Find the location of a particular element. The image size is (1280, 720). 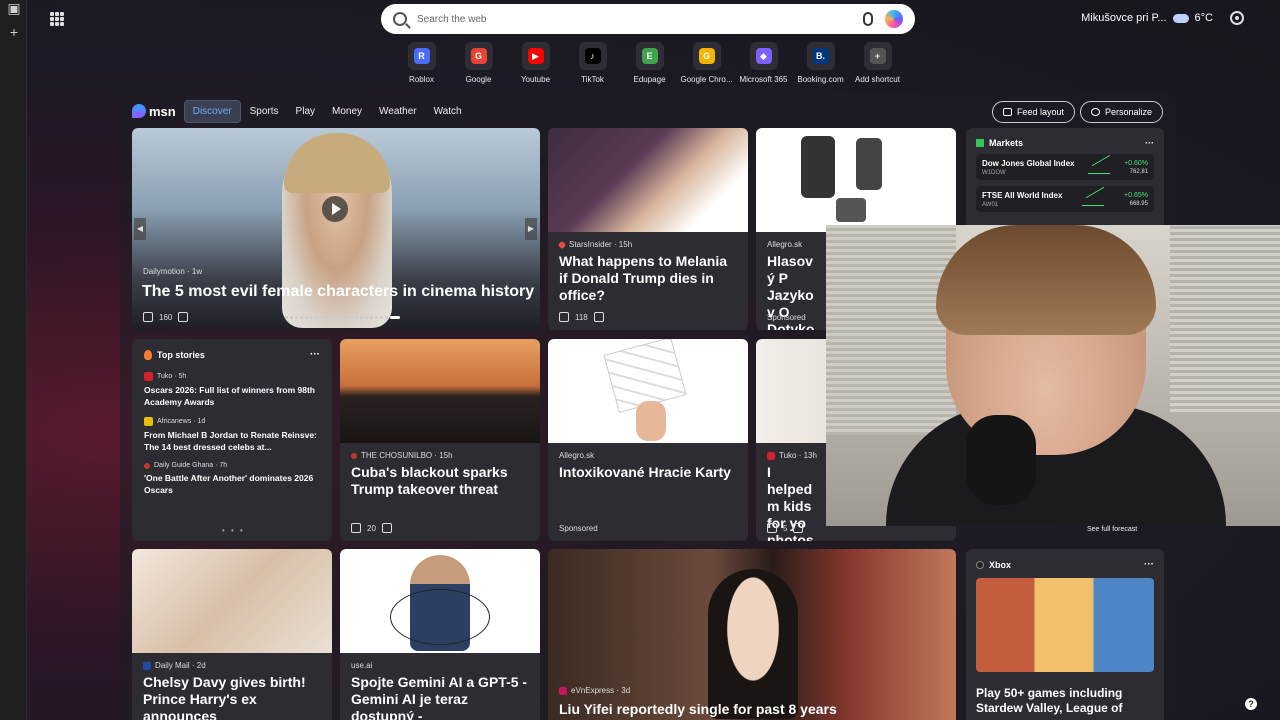

help-icon: ? is located at coordinates (1251, 704).